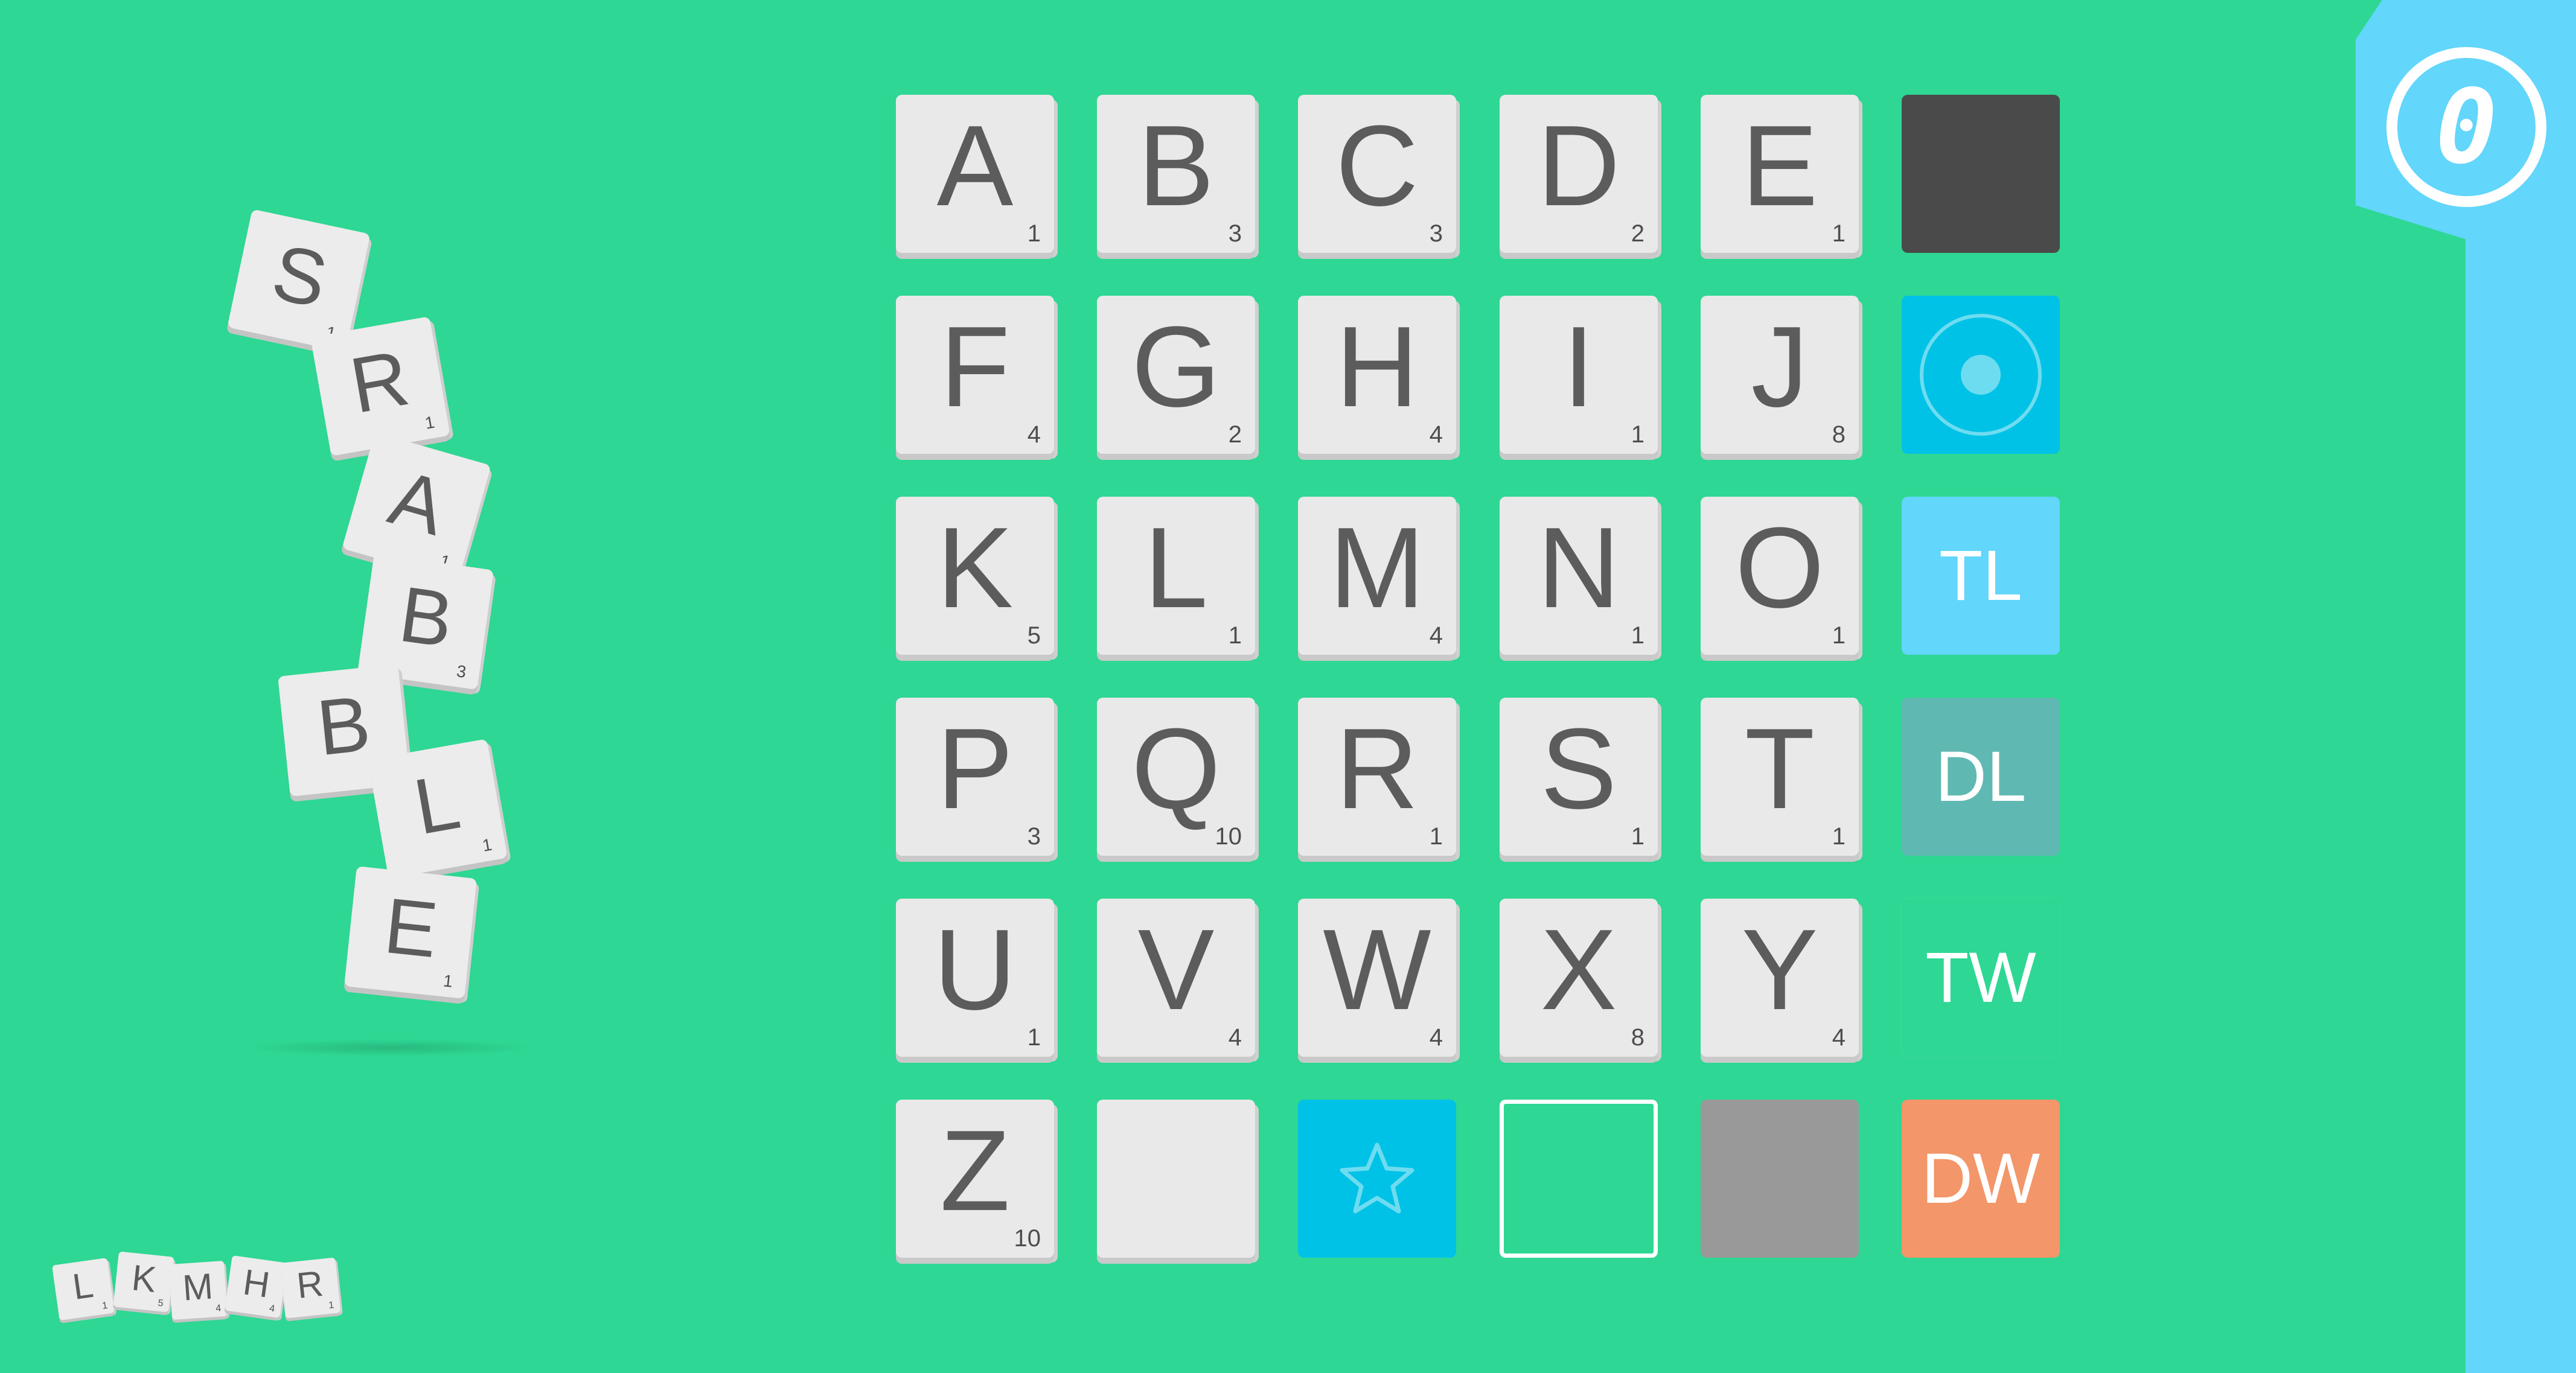  I want to click on rack-tile: M4, so click(198, 1290).